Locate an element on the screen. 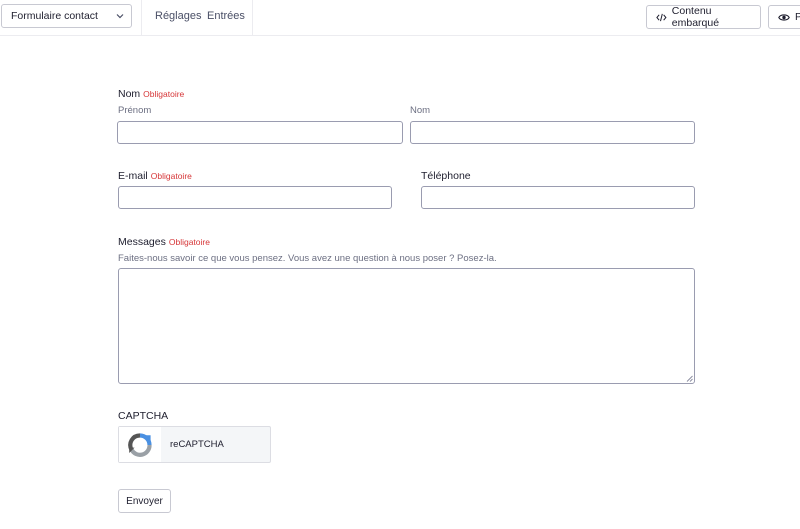 This screenshot has width=800, height=529. email-field-label: E-mail Obligatoire is located at coordinates (155, 176).